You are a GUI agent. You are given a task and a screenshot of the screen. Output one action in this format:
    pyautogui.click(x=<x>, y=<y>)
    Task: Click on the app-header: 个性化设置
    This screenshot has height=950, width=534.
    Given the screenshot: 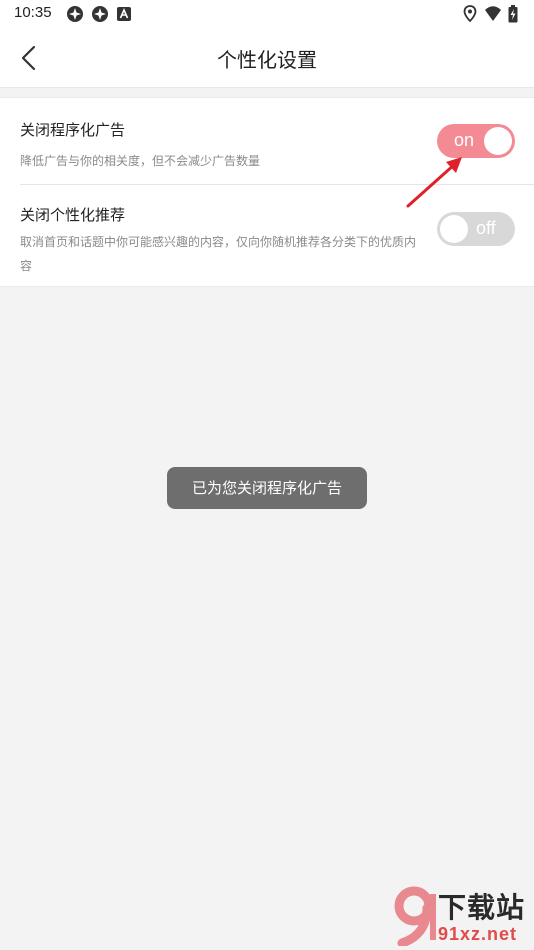 What is the action you would take?
    pyautogui.click(x=267, y=58)
    